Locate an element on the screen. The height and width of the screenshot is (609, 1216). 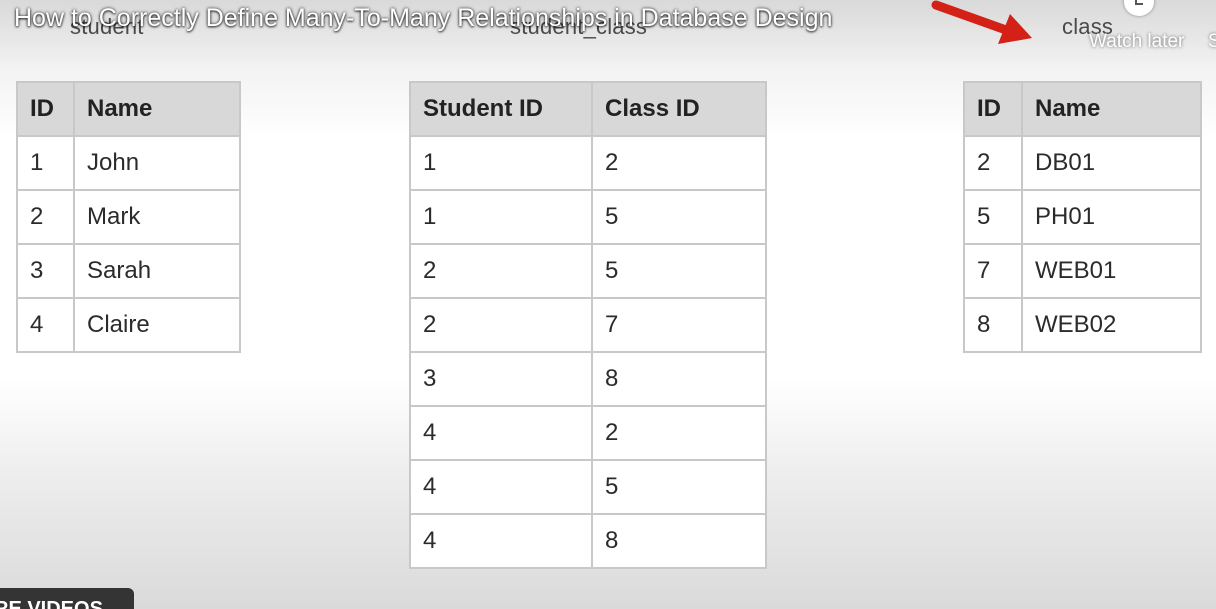
watch-later-button: Watch later is located at coordinates (1136, 42).